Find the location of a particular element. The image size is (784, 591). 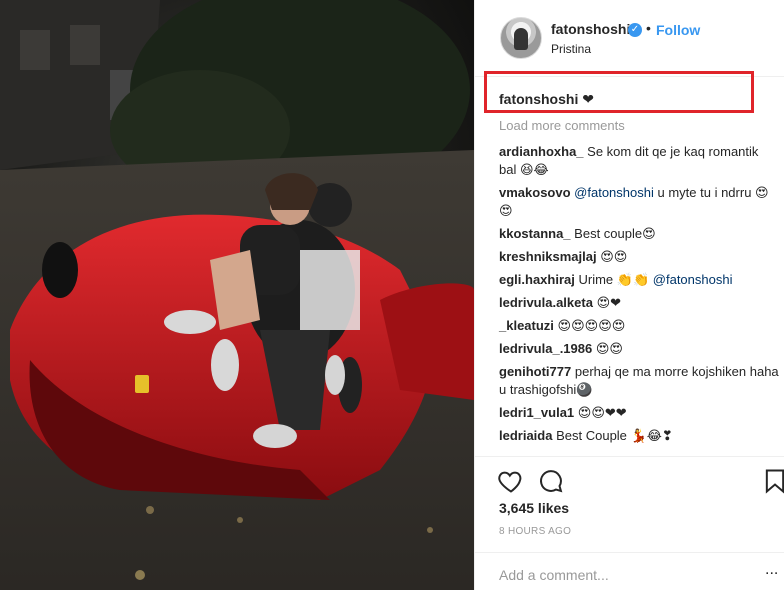

comment-username: genihoti777 is located at coordinates (535, 371).